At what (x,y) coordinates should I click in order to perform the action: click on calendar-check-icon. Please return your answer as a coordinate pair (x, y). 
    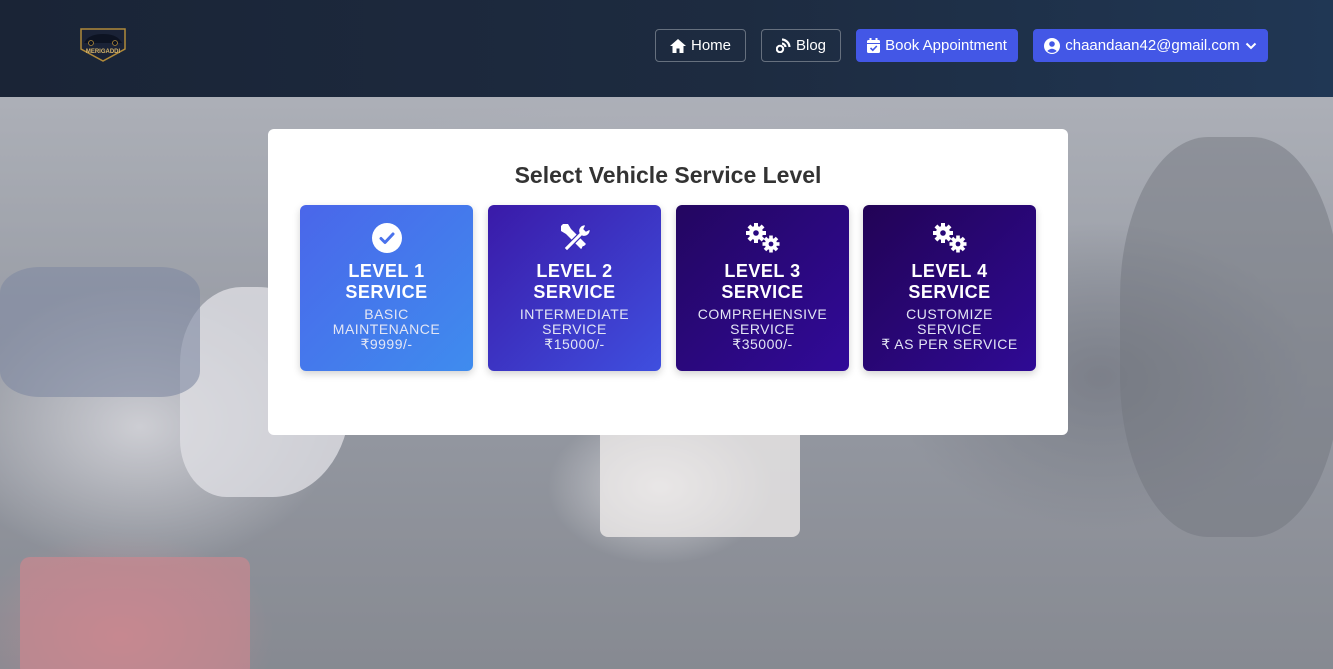
    Looking at the image, I should click on (874, 45).